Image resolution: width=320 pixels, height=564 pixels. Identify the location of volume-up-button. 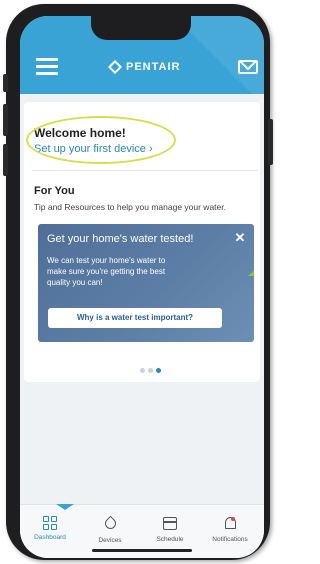
(5, 120).